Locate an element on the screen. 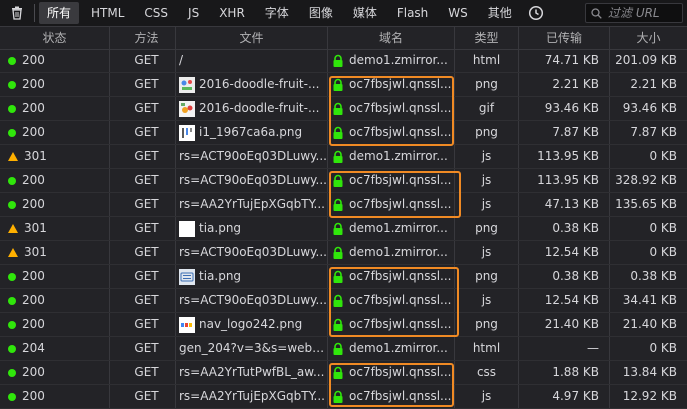  file-name: nav_logo242.png is located at coordinates (251, 324).